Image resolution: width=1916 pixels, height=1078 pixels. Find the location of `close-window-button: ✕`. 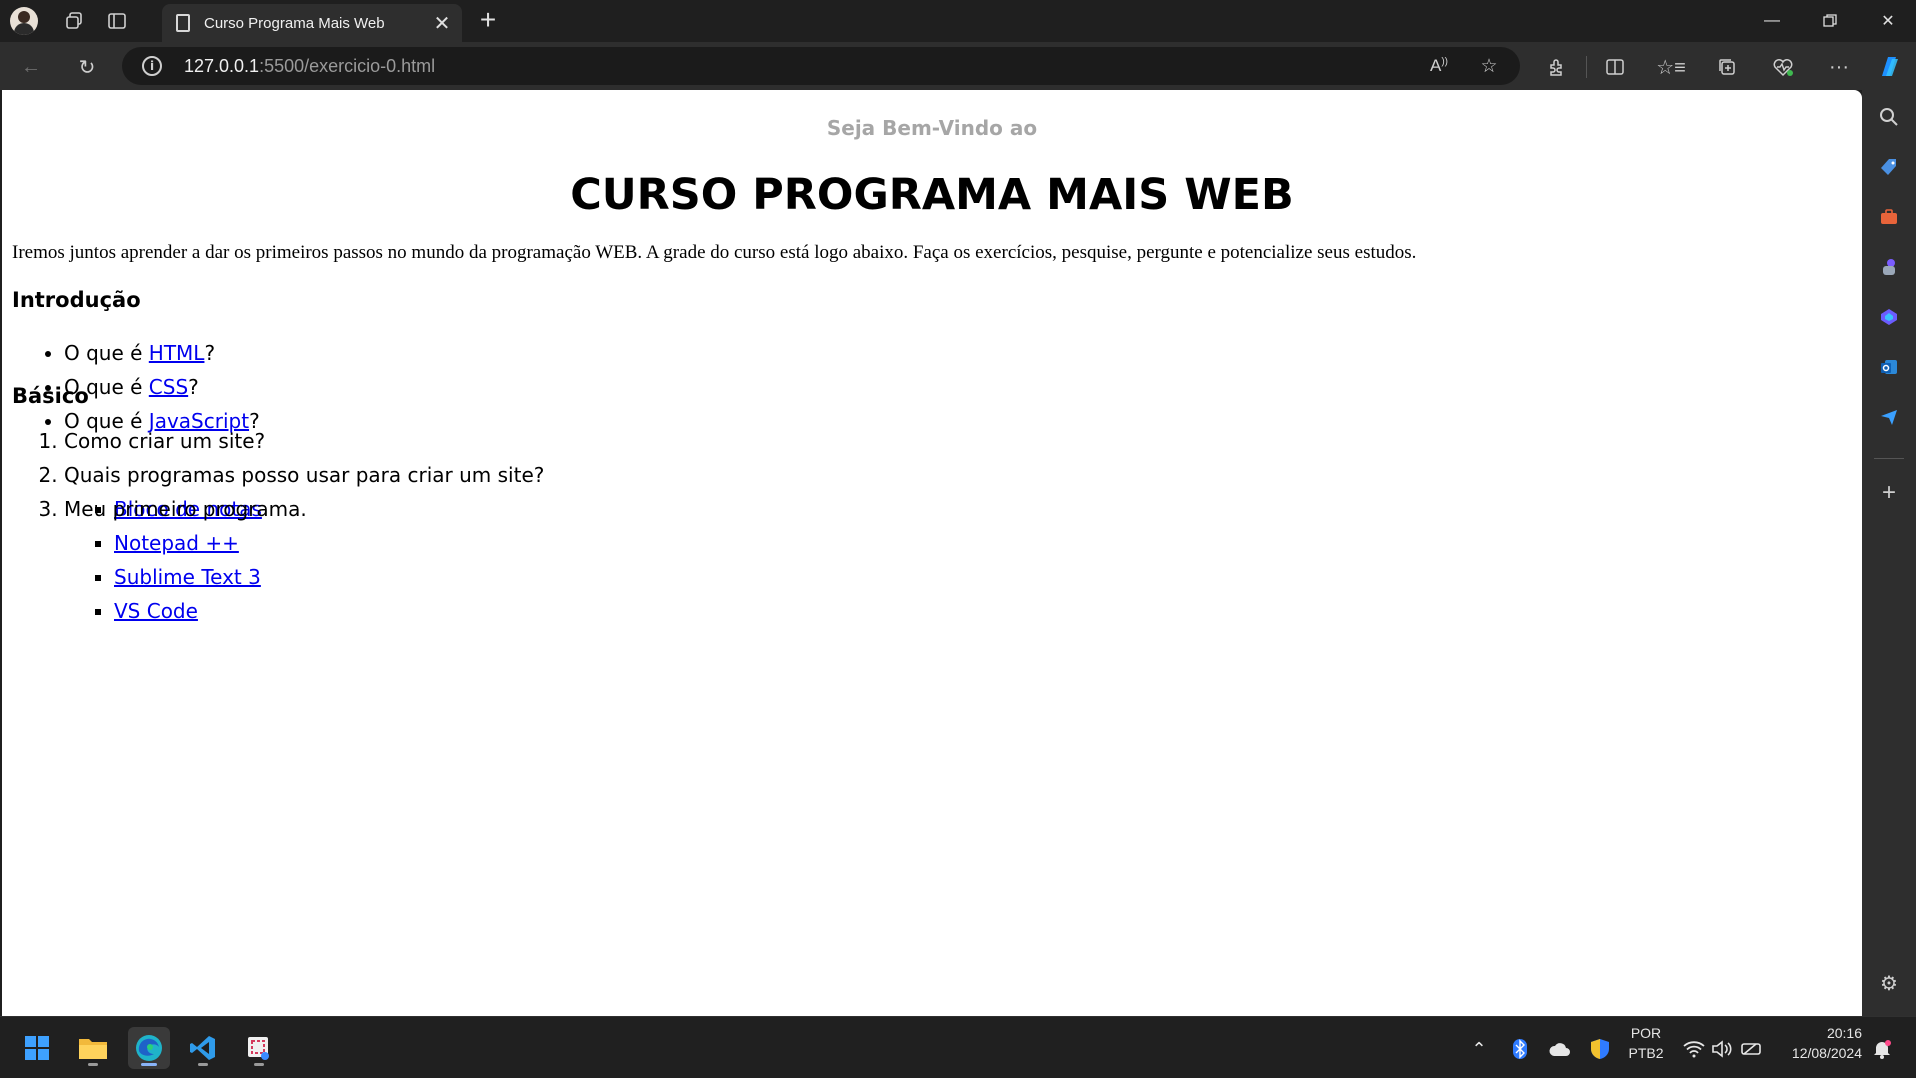

close-window-button: ✕ is located at coordinates (1888, 21).